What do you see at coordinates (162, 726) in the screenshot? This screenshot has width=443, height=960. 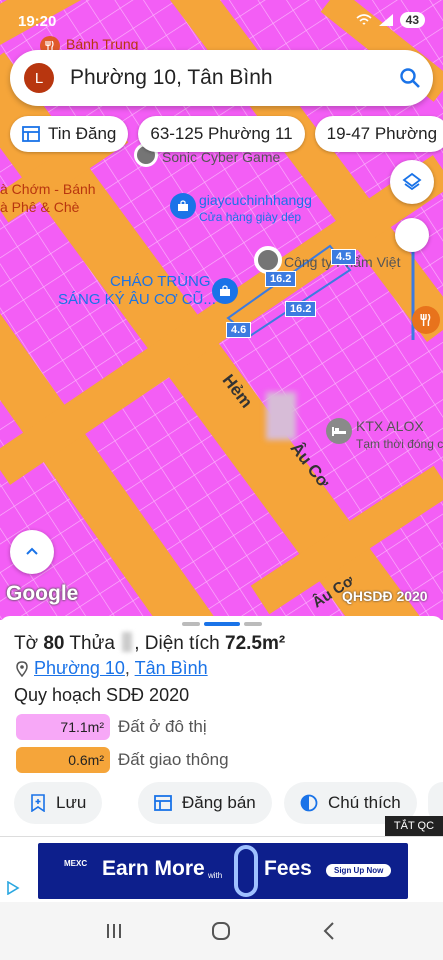 I see `legend-label: Đất ở đô thị` at bounding box center [162, 726].